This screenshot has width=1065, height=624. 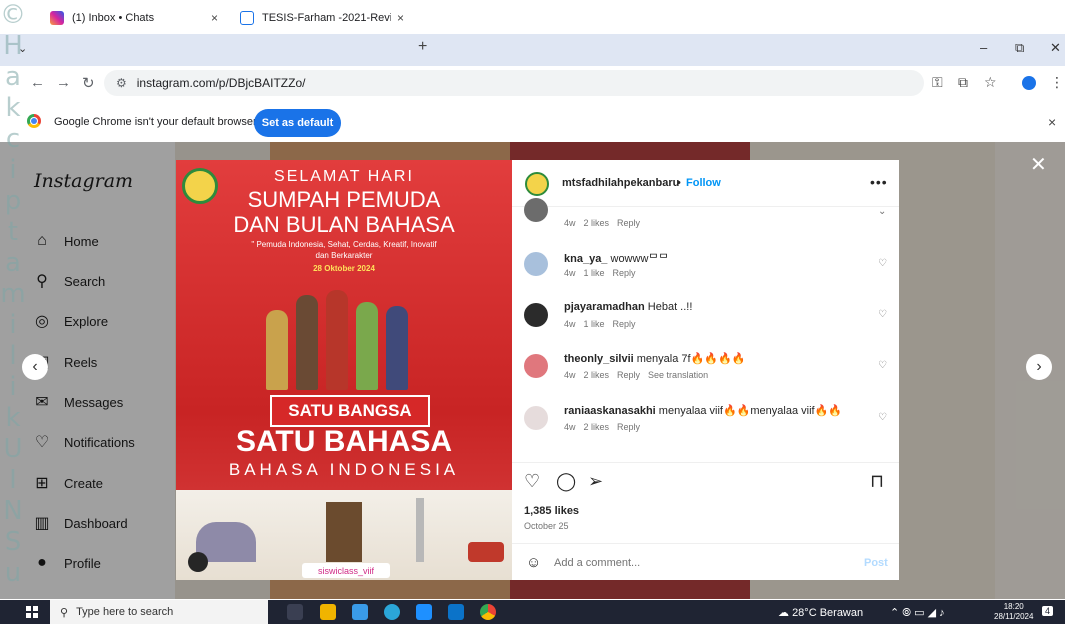 I want to click on address-bar: ⚙ instagram.com/p/DBjcBAITZZo/, so click(x=514, y=83).